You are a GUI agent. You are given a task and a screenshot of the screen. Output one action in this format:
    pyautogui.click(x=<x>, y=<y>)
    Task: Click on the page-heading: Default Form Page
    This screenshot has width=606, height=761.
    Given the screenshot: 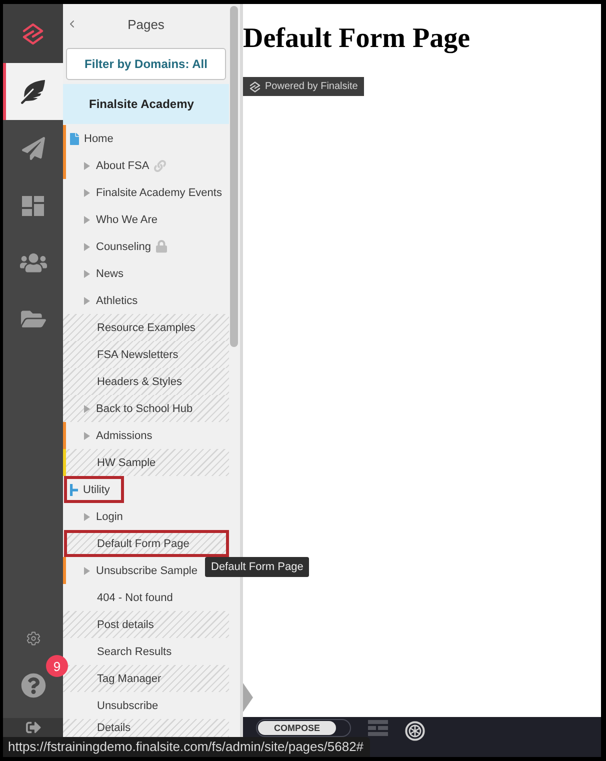 What is the action you would take?
    pyautogui.click(x=356, y=39)
    